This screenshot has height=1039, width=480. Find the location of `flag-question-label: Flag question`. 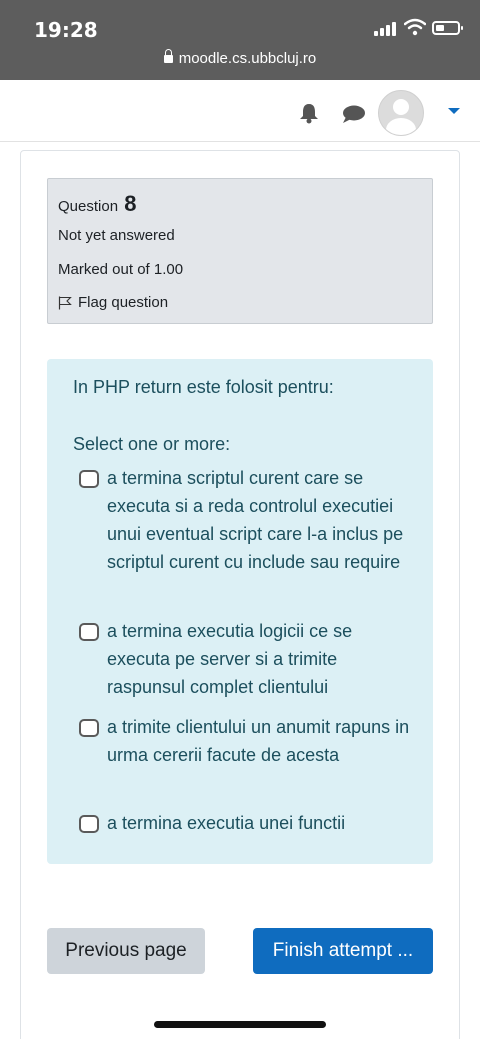

flag-question-label: Flag question is located at coordinates (123, 302).